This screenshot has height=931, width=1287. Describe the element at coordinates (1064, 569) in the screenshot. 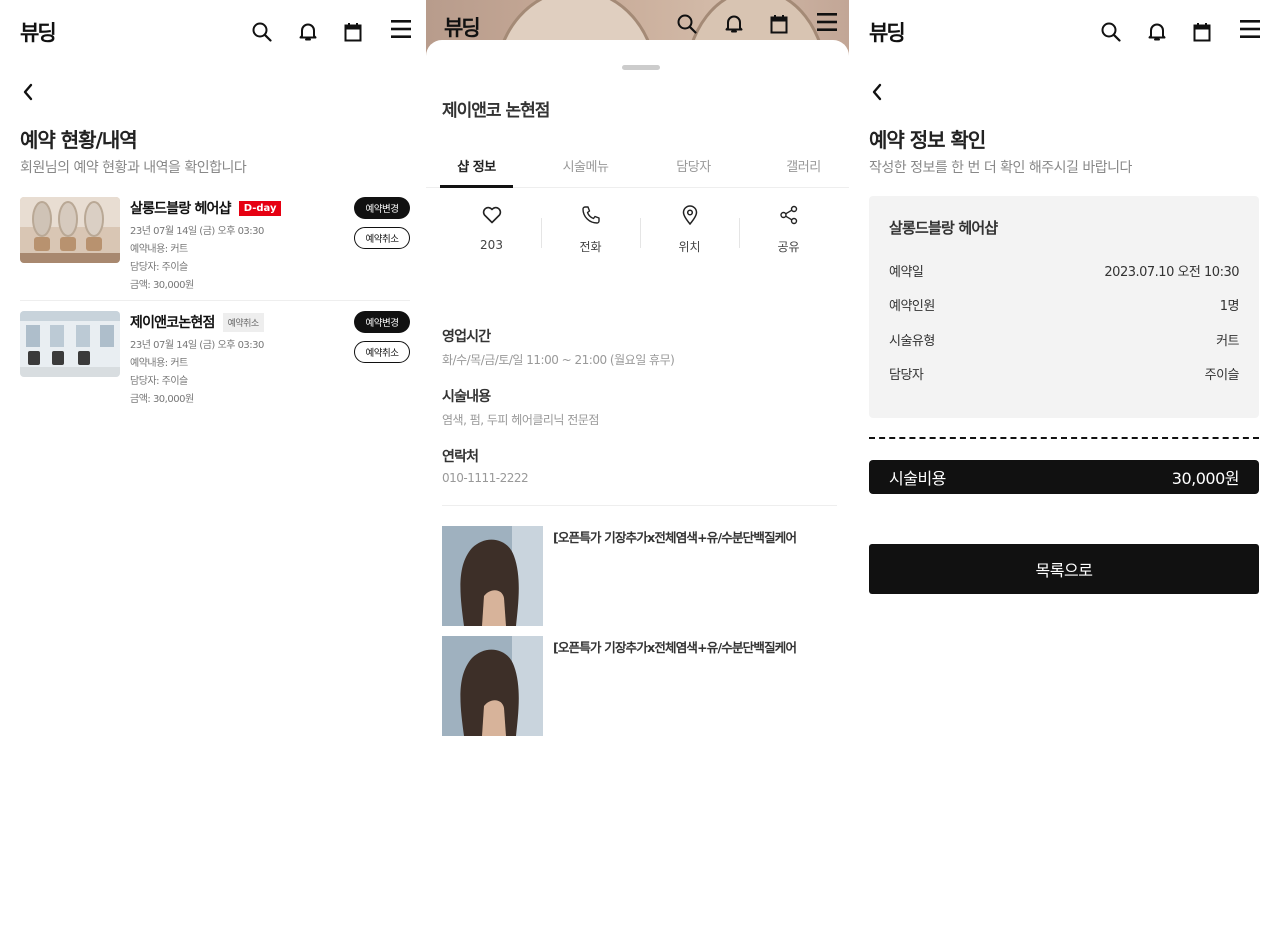

I see `back-to-list-button: 목록으로` at that location.